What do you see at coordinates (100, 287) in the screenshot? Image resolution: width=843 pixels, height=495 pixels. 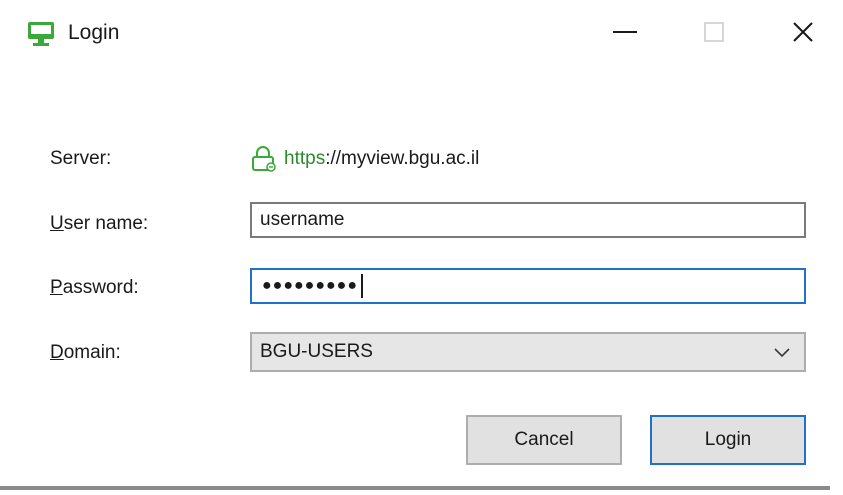 I see `password-label-rest: assword:` at bounding box center [100, 287].